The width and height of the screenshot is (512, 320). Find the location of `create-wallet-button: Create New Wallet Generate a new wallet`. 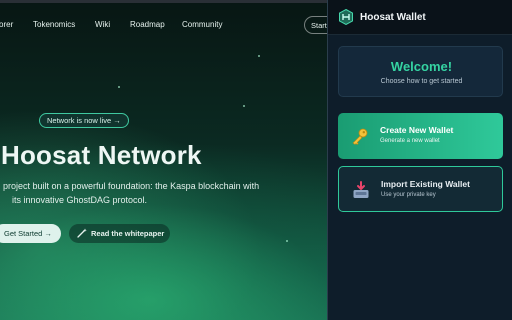

create-wallet-button: Create New Wallet Generate a new wallet is located at coordinates (420, 136).